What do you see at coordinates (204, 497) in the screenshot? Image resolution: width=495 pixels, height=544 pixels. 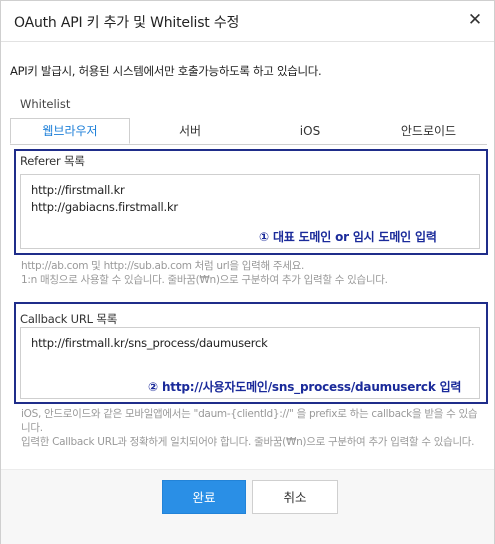 I see `confirm-button: 완료` at bounding box center [204, 497].